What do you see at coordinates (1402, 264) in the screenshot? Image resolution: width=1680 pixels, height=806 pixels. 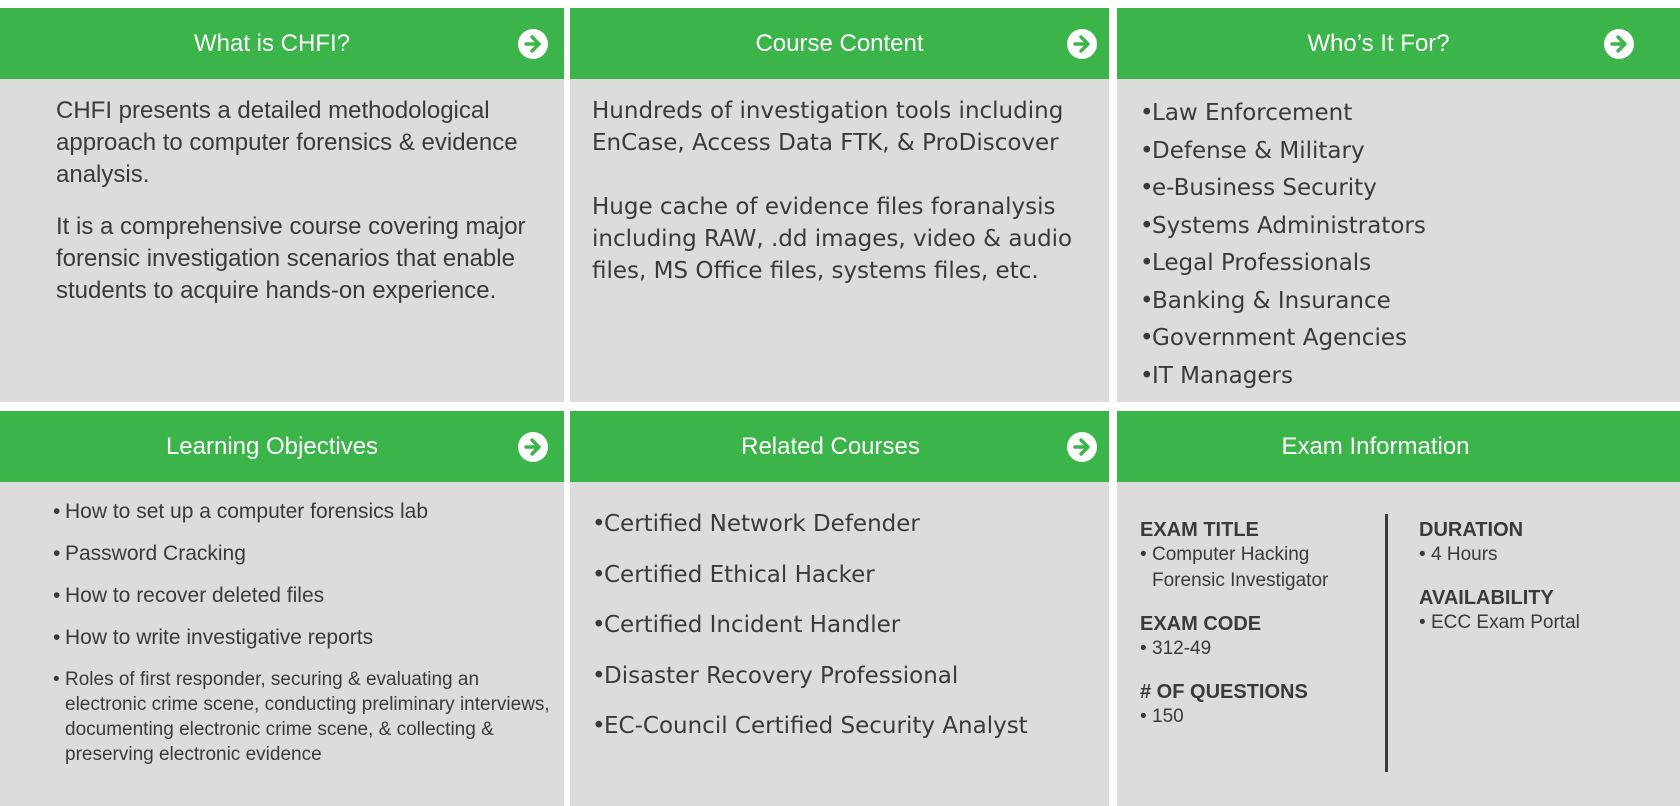 I see `list-item: Legal Professionals` at bounding box center [1402, 264].